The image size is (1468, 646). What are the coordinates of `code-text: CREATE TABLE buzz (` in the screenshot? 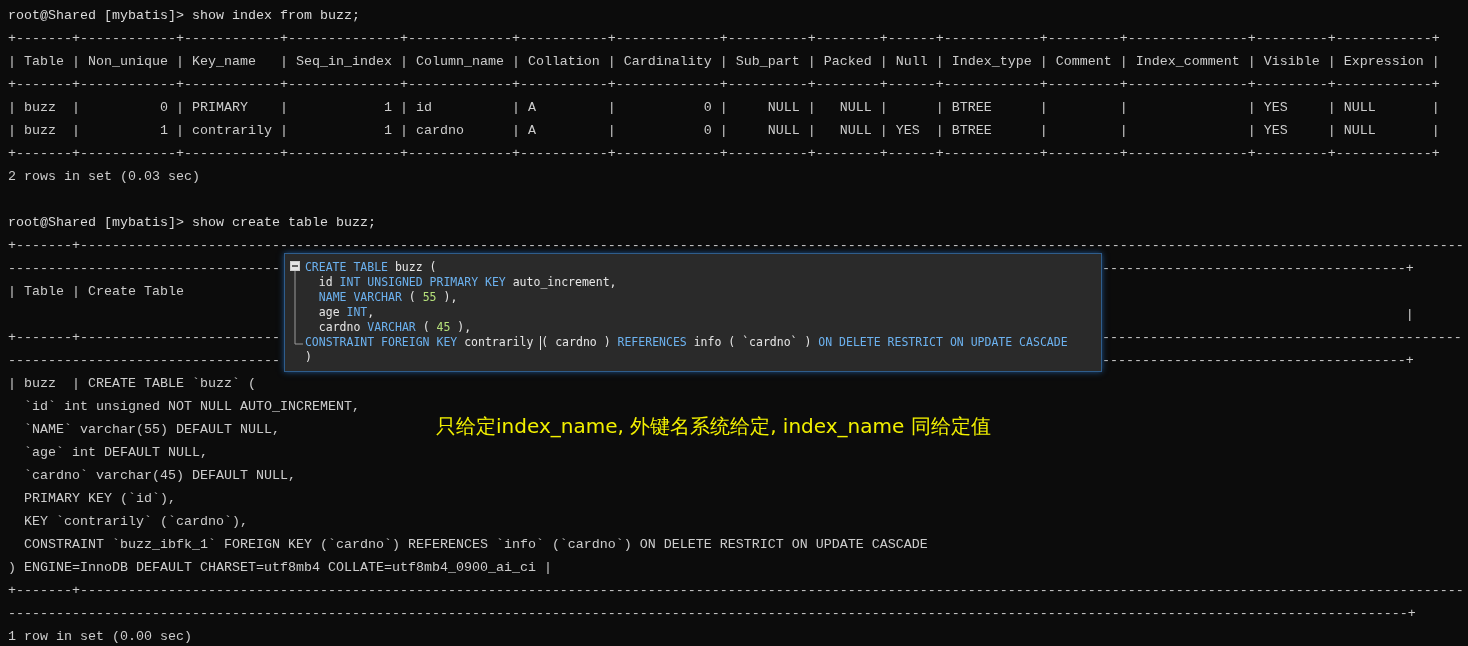 It's located at (370, 267).